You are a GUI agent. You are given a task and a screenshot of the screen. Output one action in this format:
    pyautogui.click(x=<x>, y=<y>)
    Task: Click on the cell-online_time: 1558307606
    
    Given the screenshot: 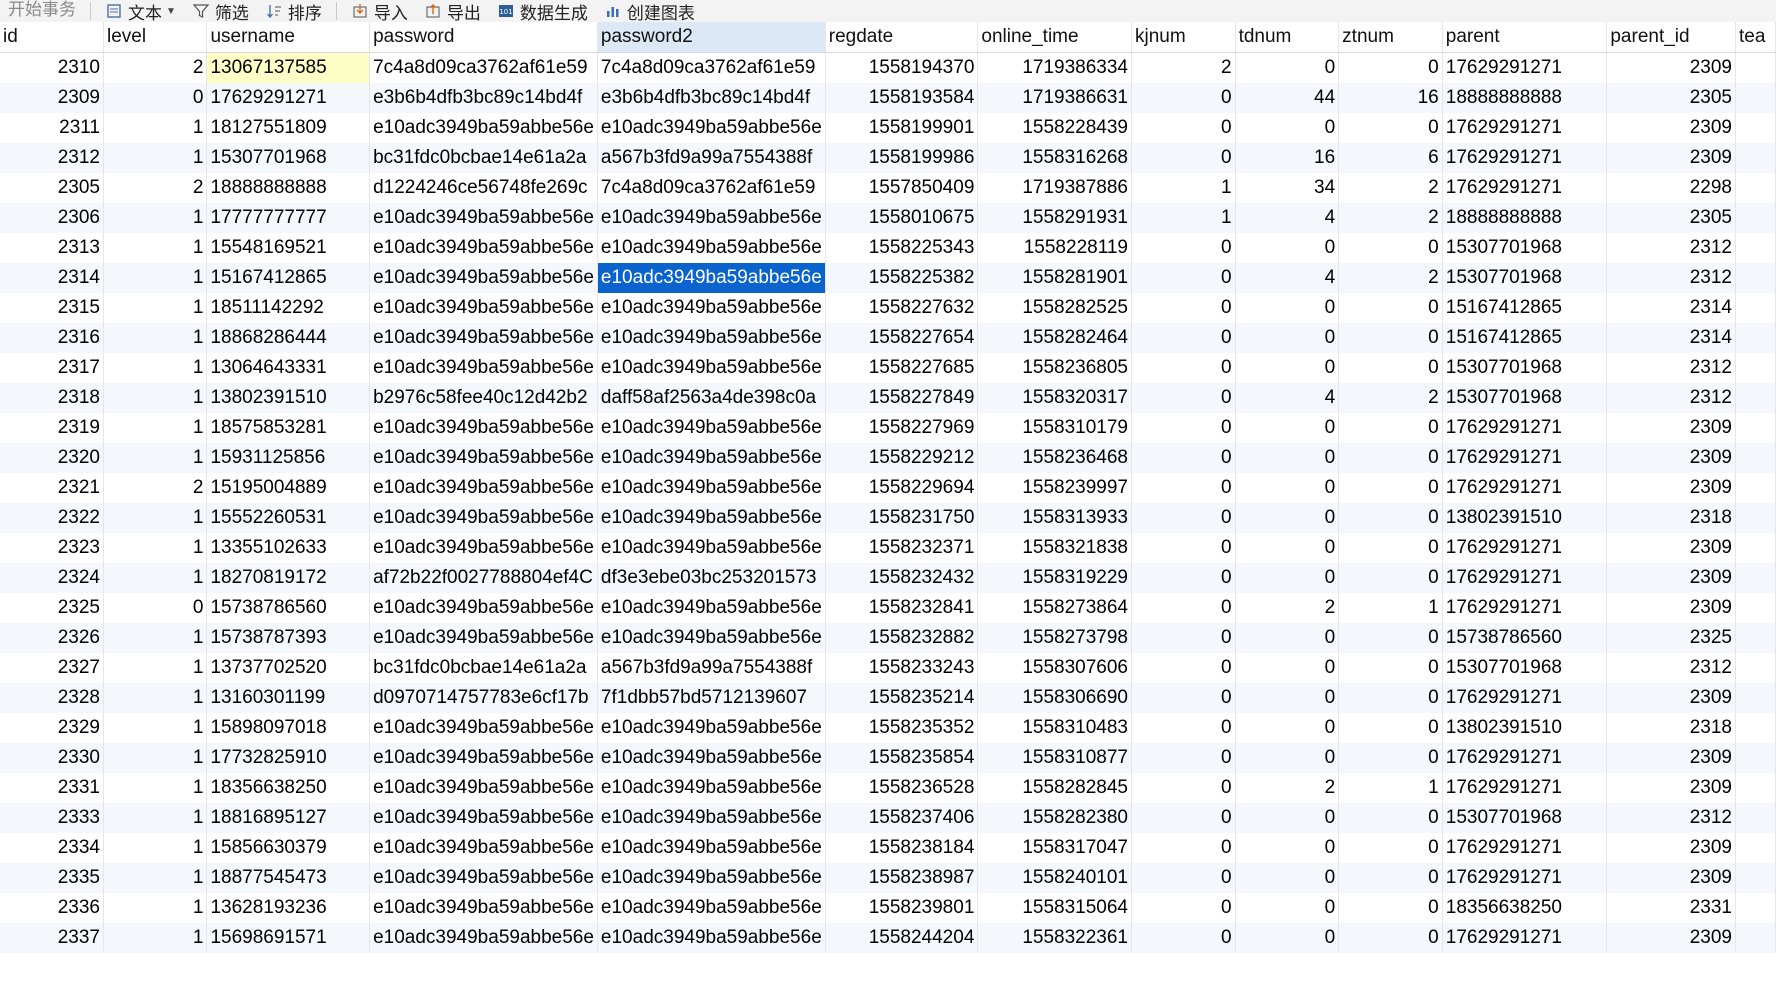 What is the action you would take?
    pyautogui.click(x=1054, y=668)
    